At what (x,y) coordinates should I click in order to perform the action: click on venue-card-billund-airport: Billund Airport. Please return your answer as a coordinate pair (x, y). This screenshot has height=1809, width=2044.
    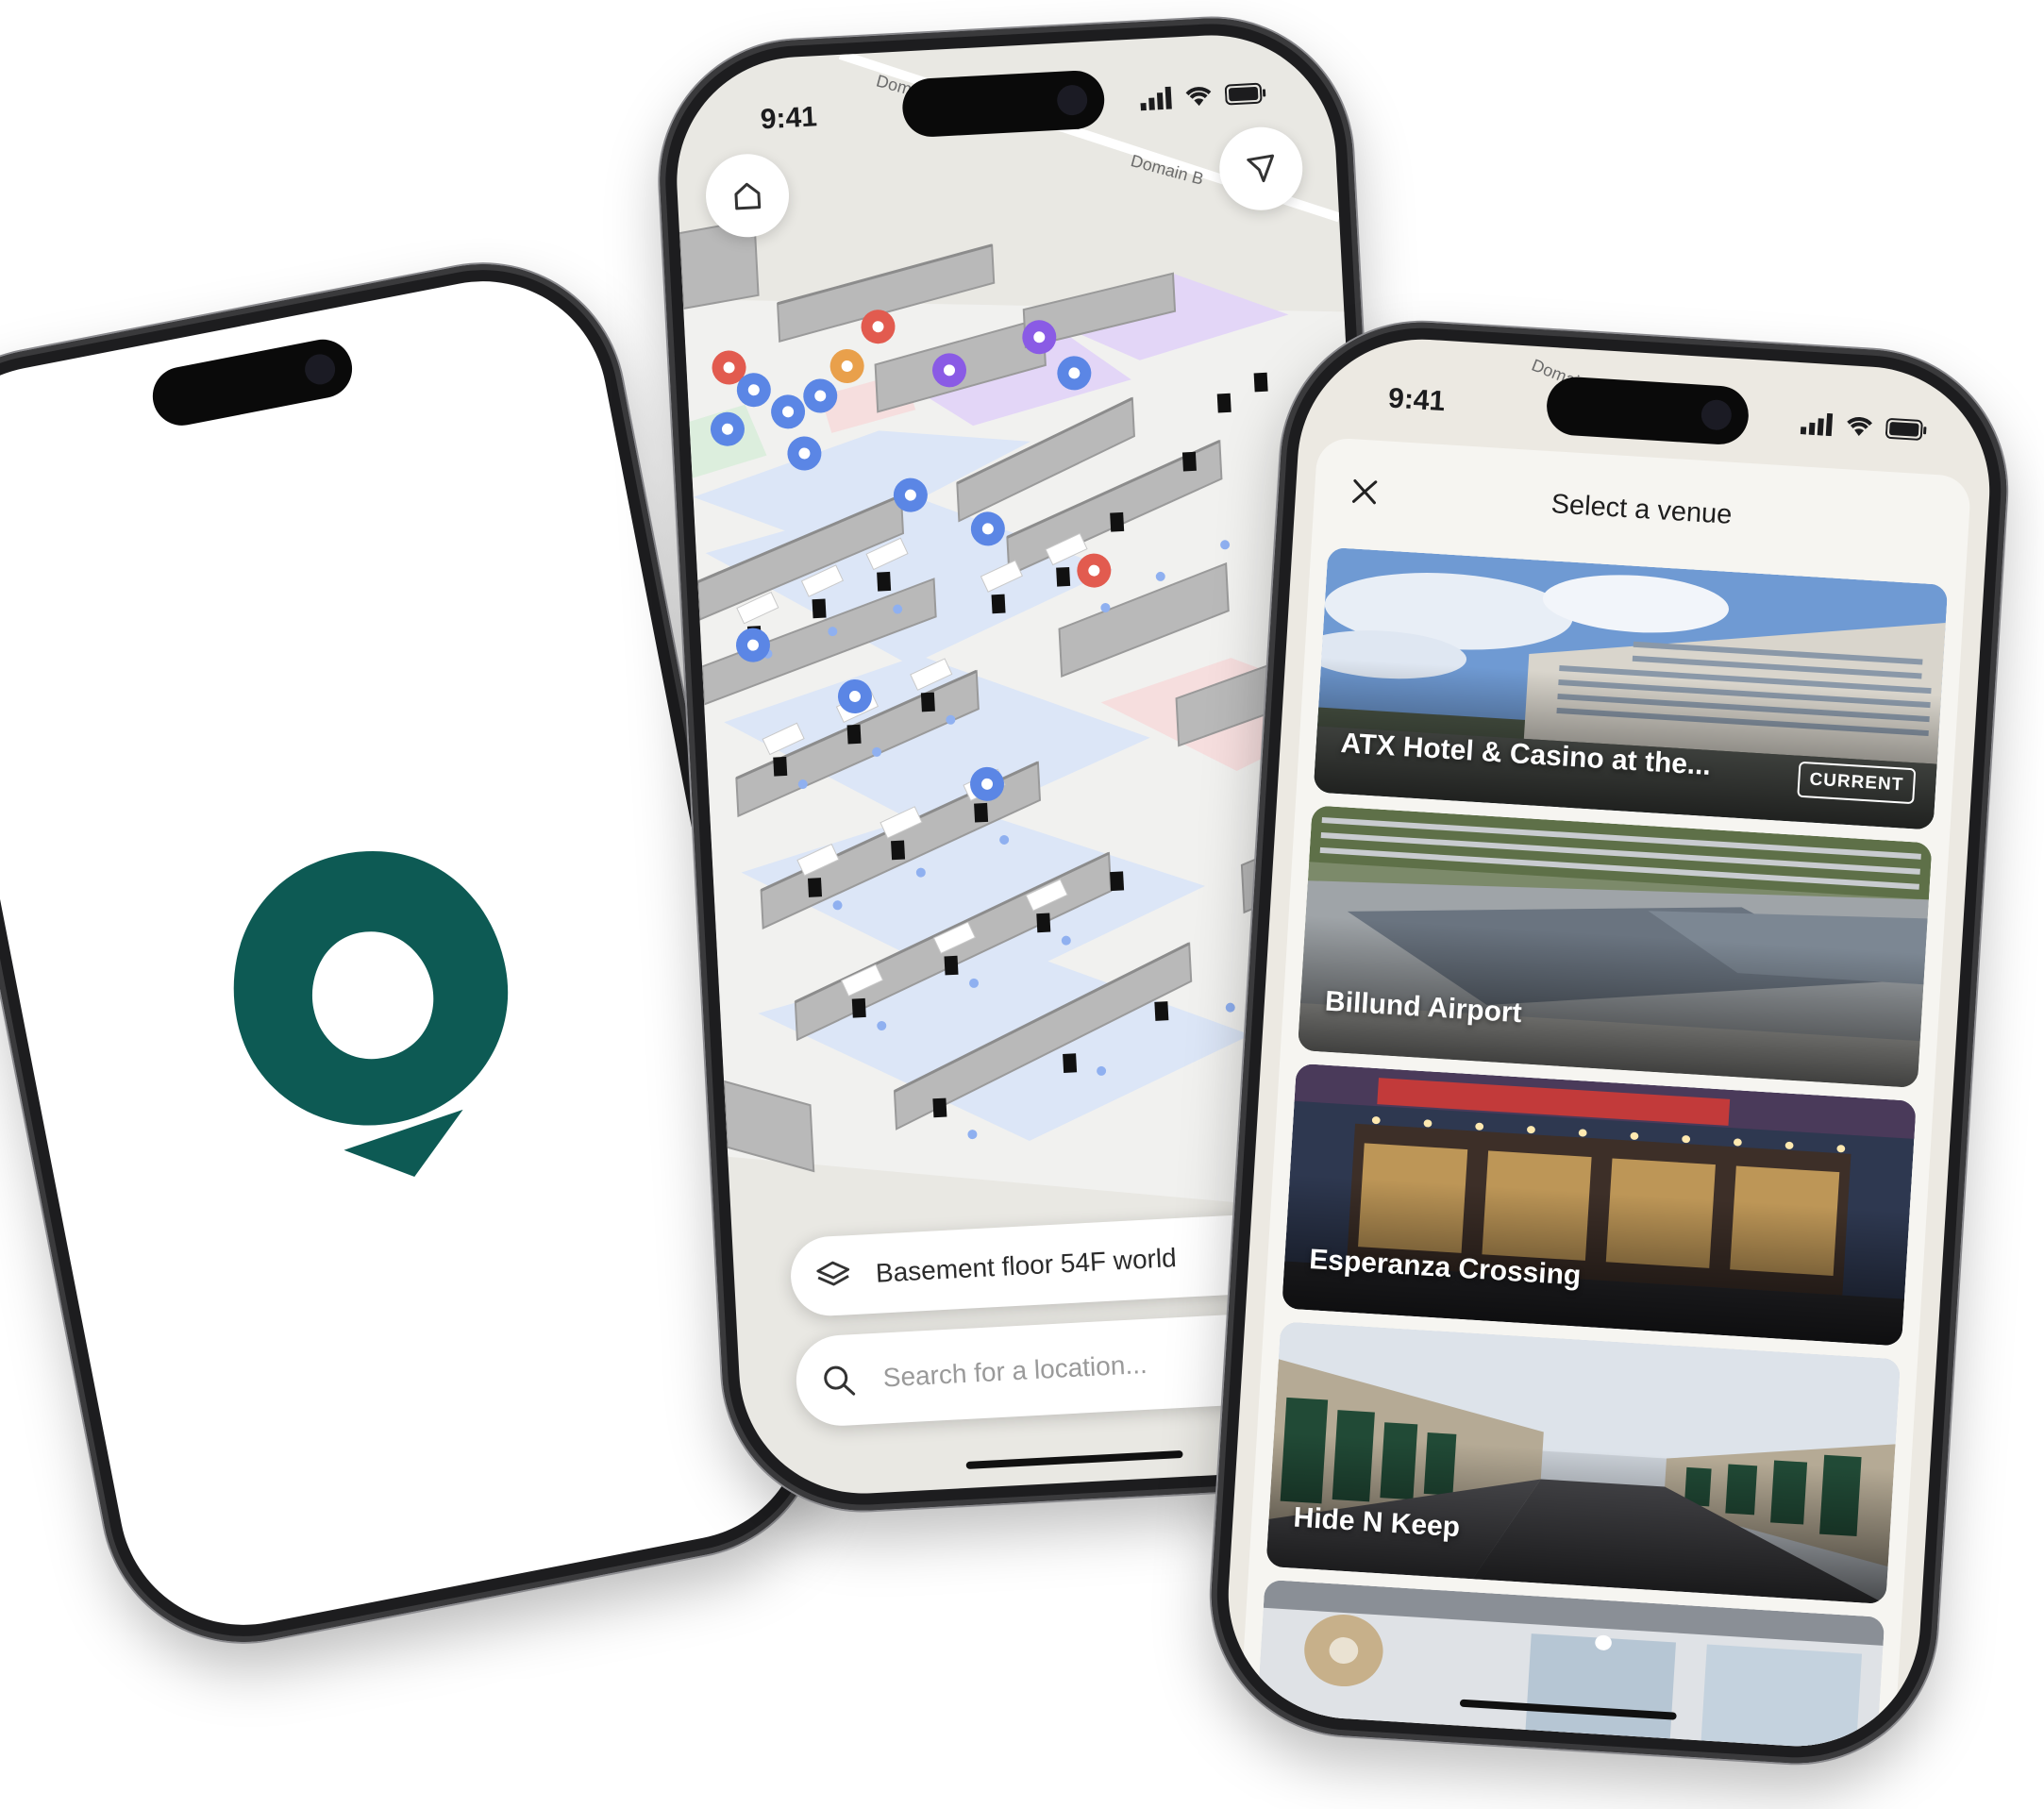
    Looking at the image, I should click on (1615, 947).